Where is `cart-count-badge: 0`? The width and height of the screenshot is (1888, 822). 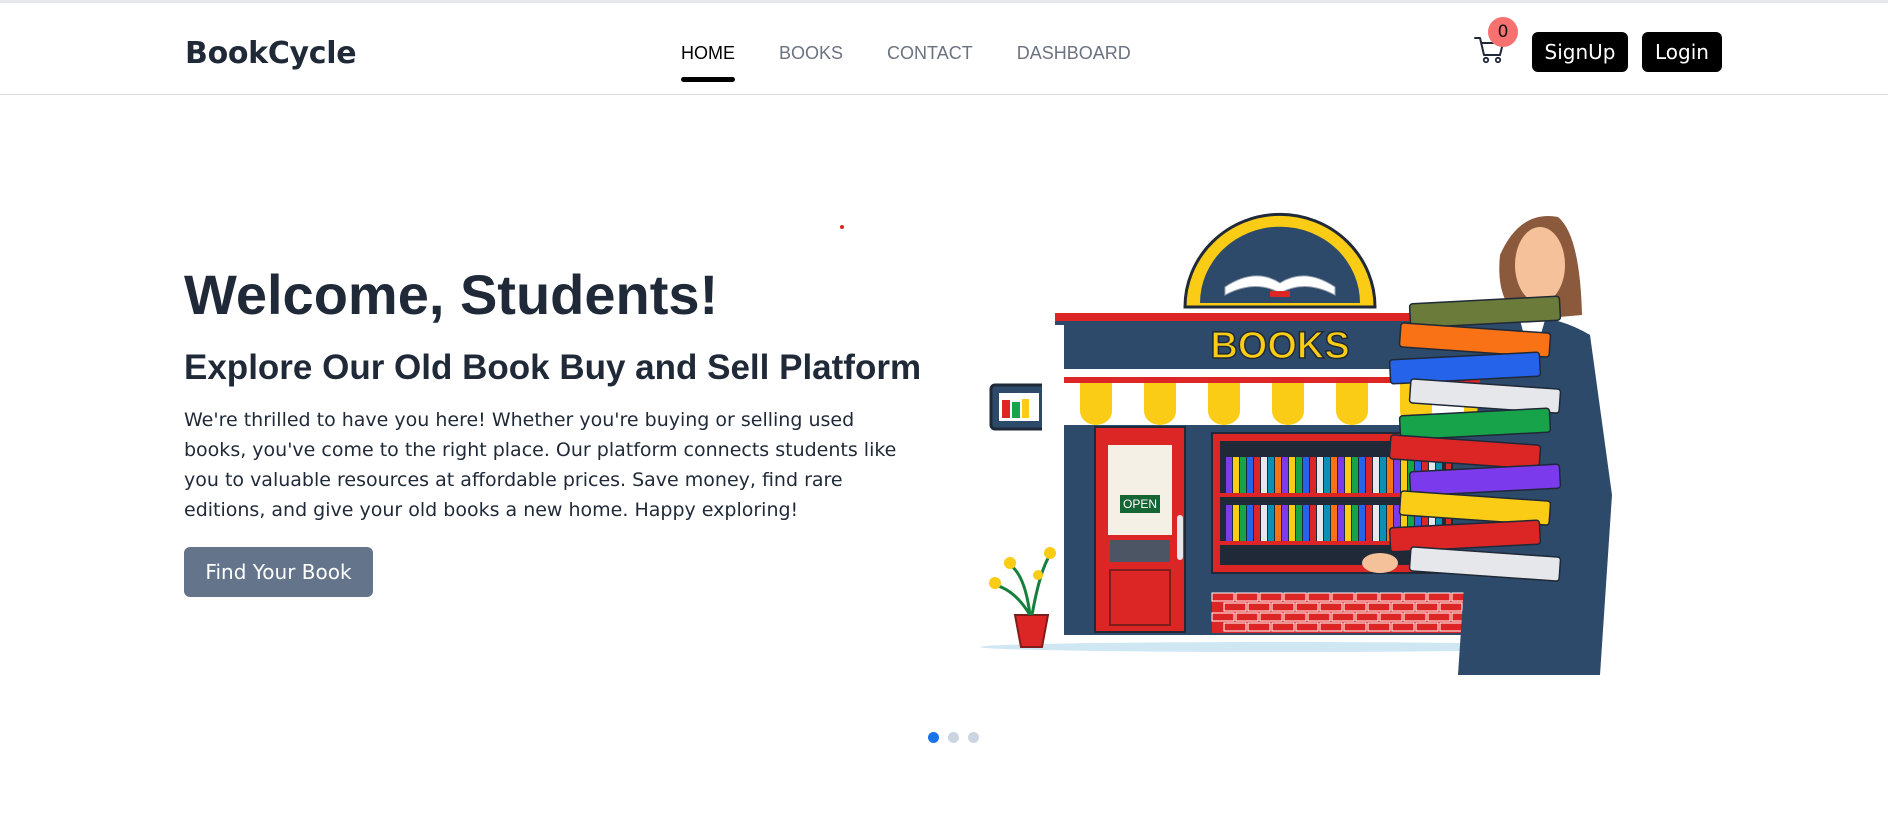
cart-count-badge: 0 is located at coordinates (1503, 32).